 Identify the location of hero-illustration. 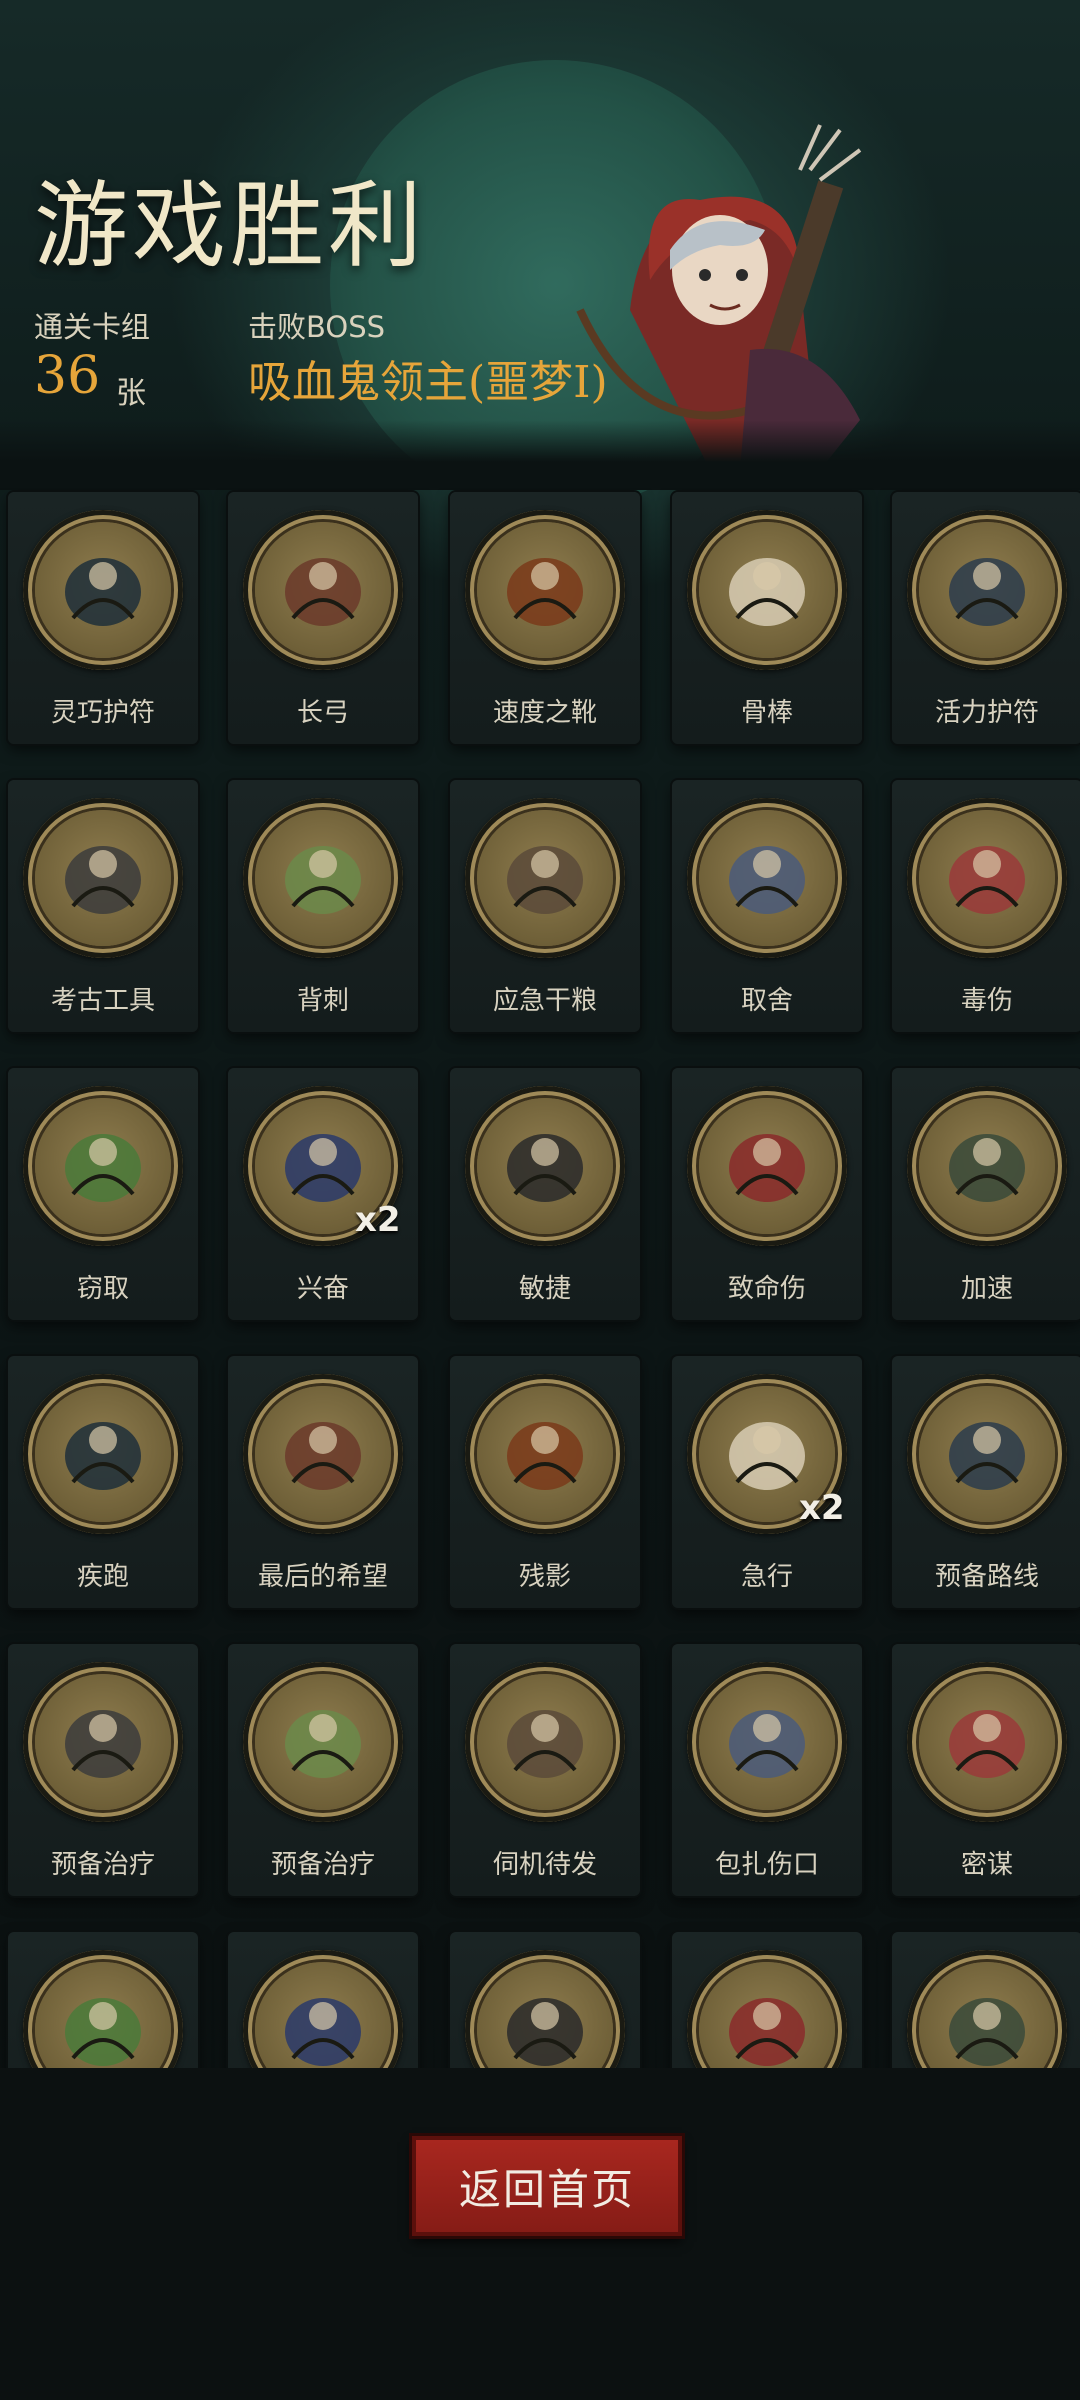
(719, 297).